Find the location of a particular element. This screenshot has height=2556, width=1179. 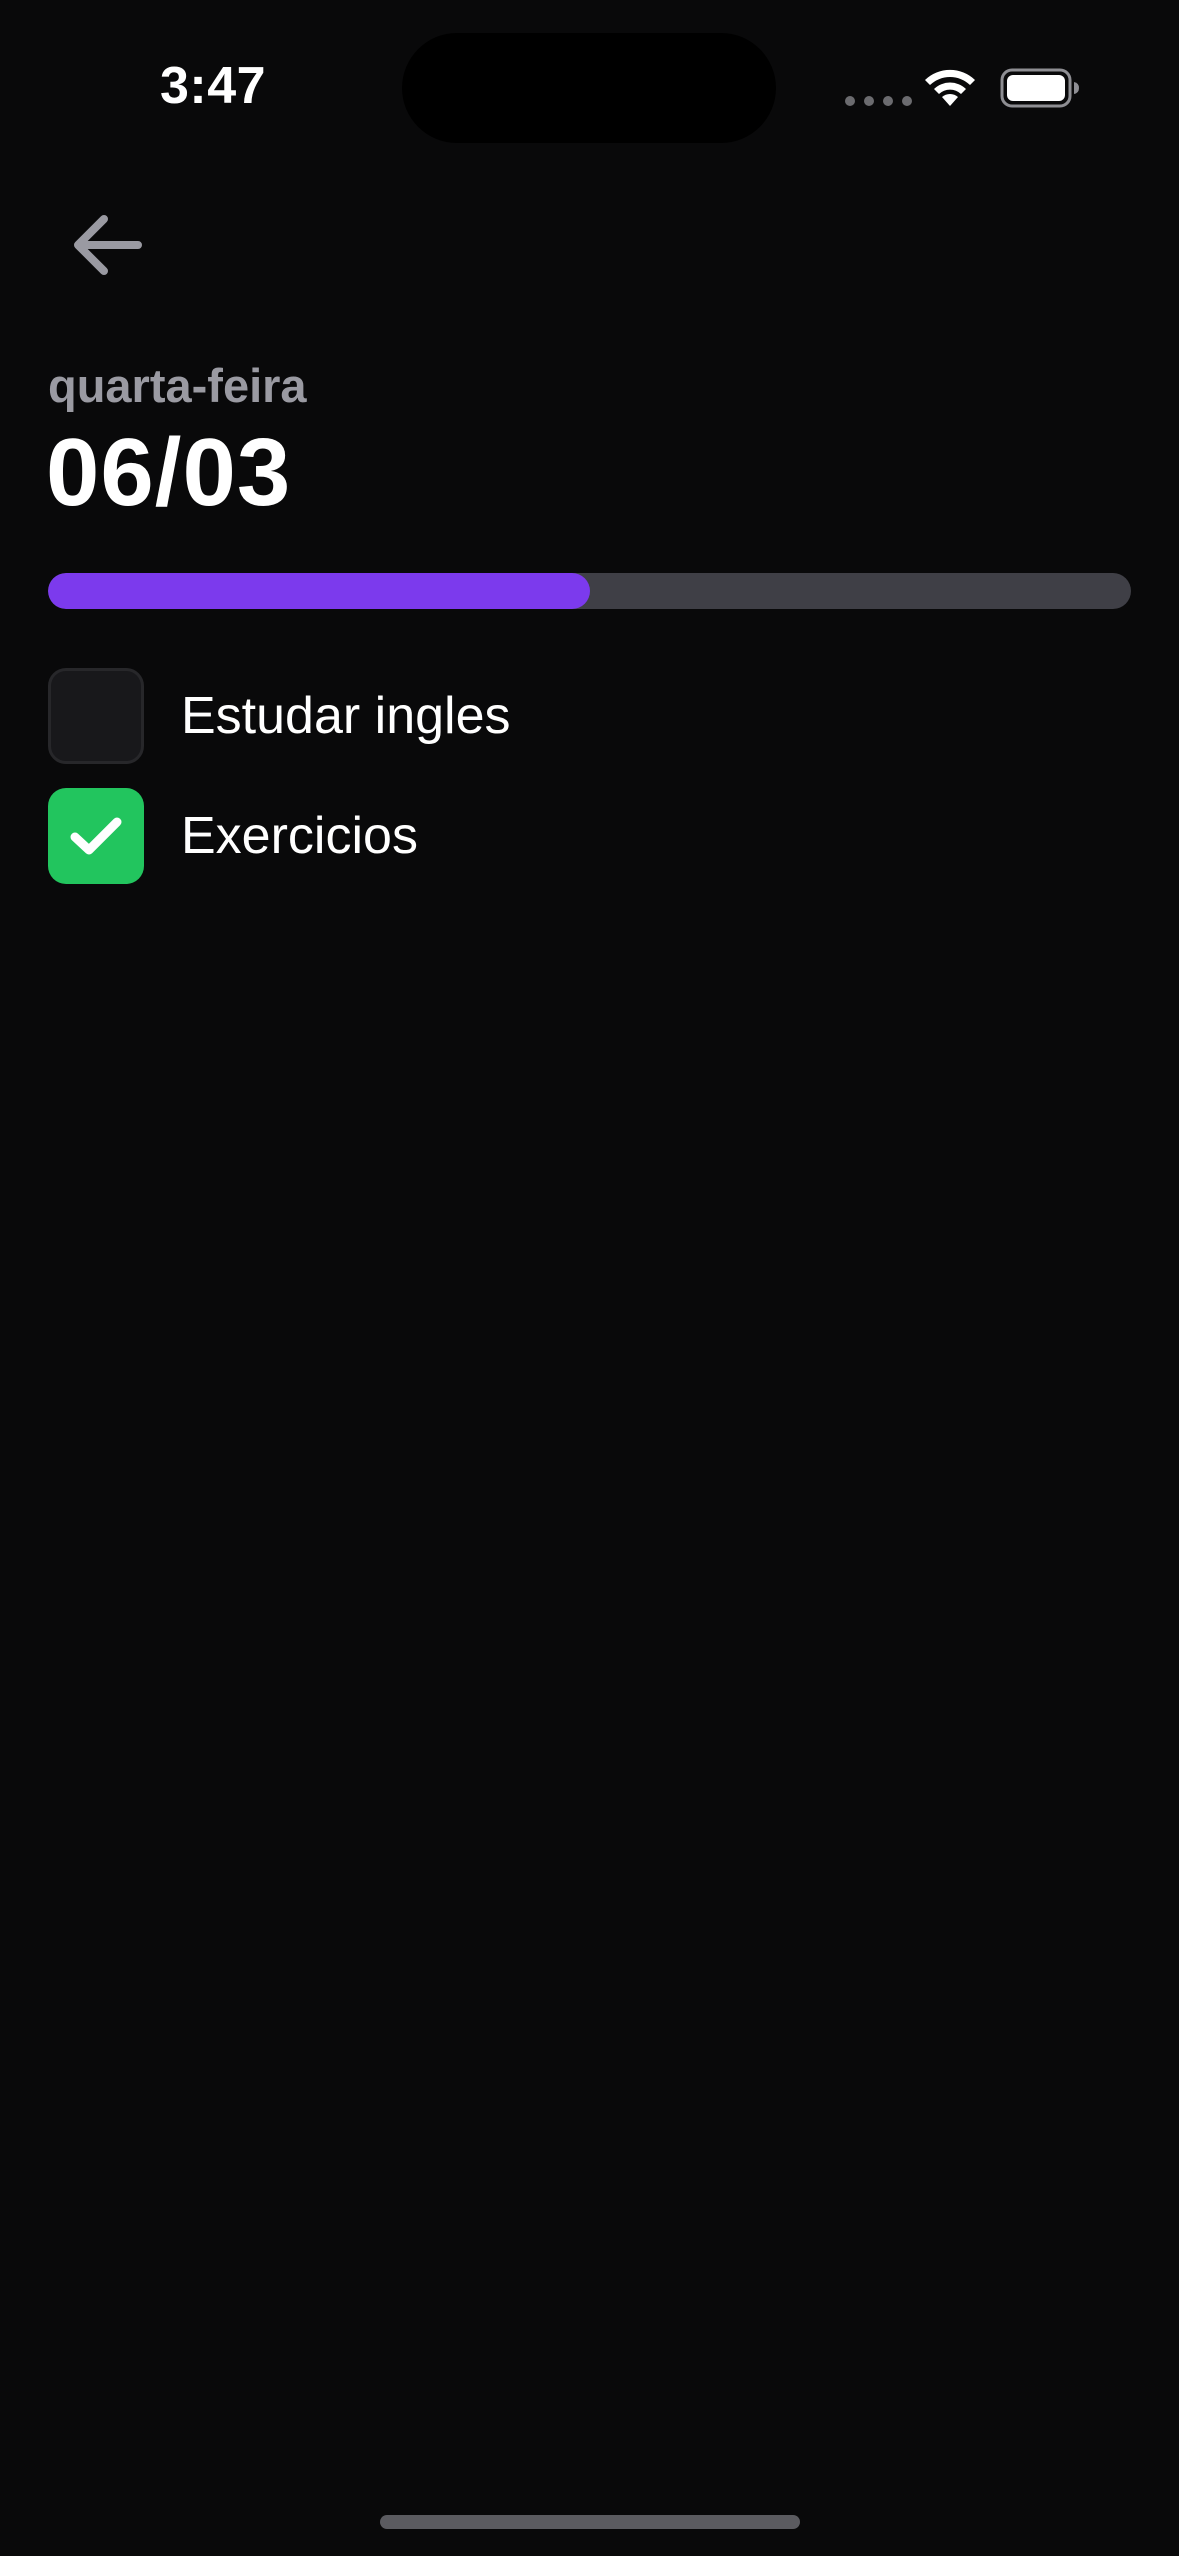

status-time: 3:47 is located at coordinates (213, 86).